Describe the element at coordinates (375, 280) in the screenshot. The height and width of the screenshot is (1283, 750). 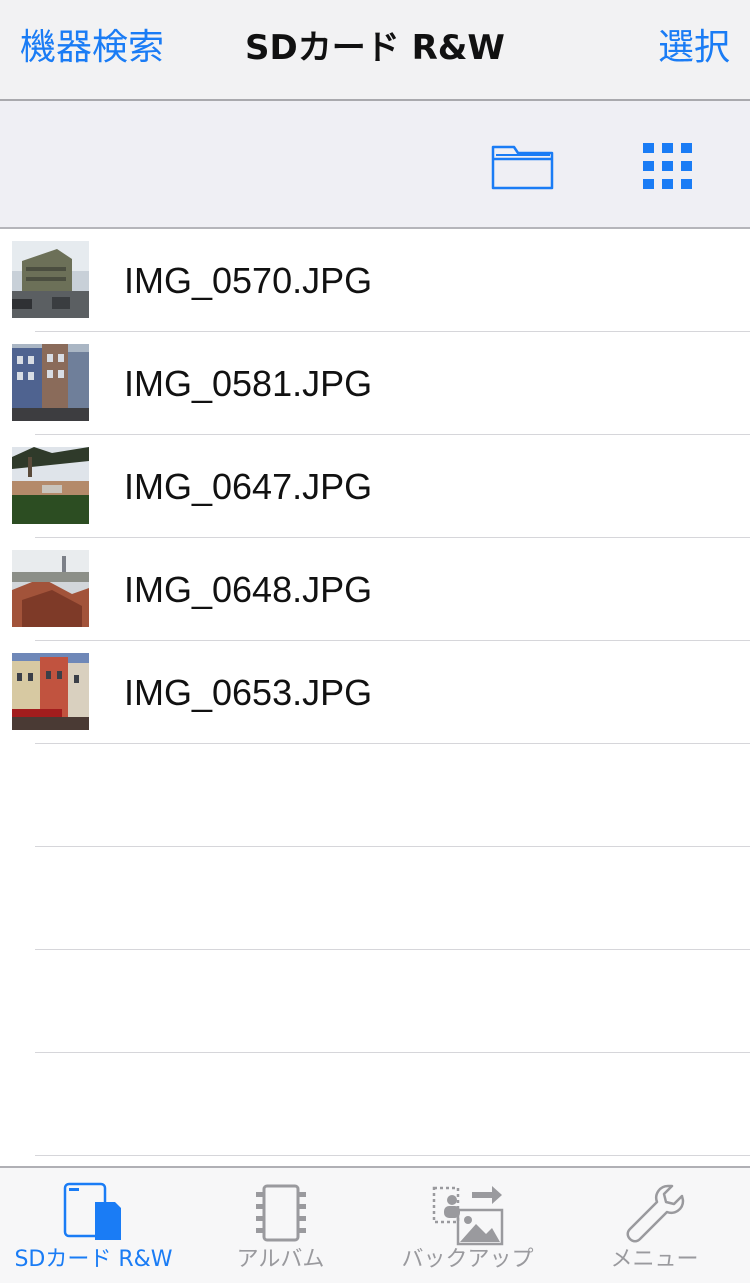
I see `file-row: IMG_0570.JPG` at that location.